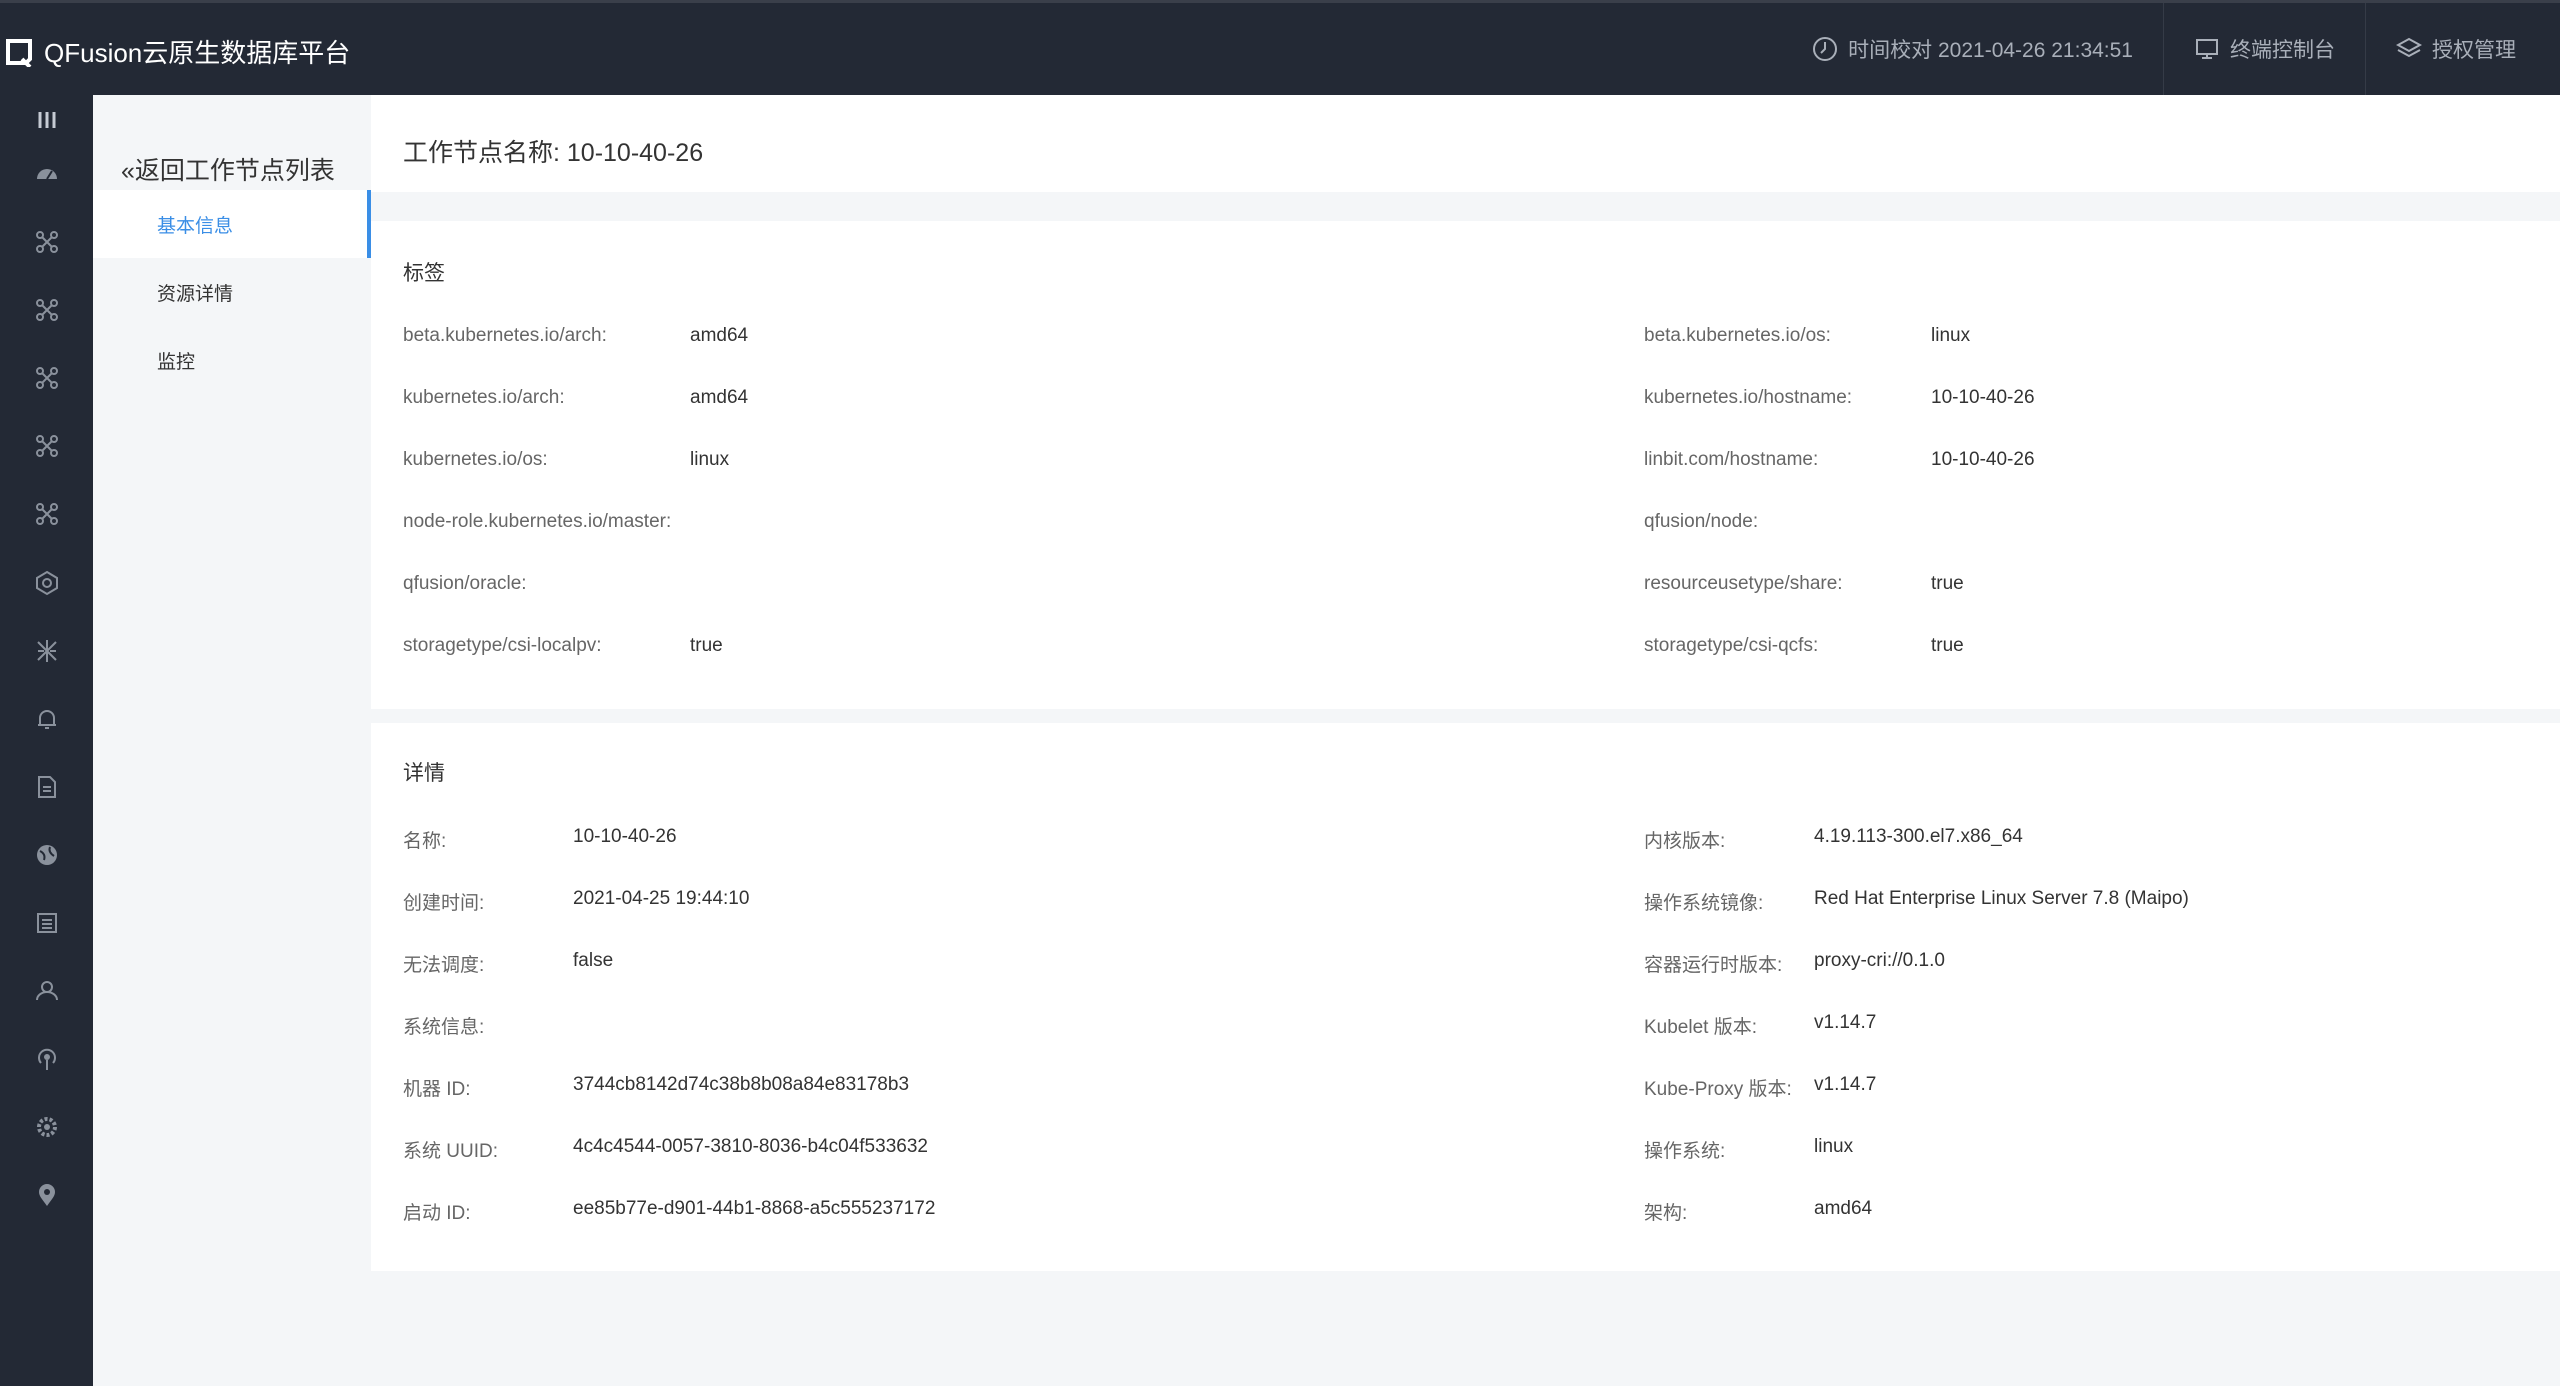 The height and width of the screenshot is (1386, 2560). What do you see at coordinates (475, 459) in the screenshot?
I see `label-key: kubernetes.io/os:` at bounding box center [475, 459].